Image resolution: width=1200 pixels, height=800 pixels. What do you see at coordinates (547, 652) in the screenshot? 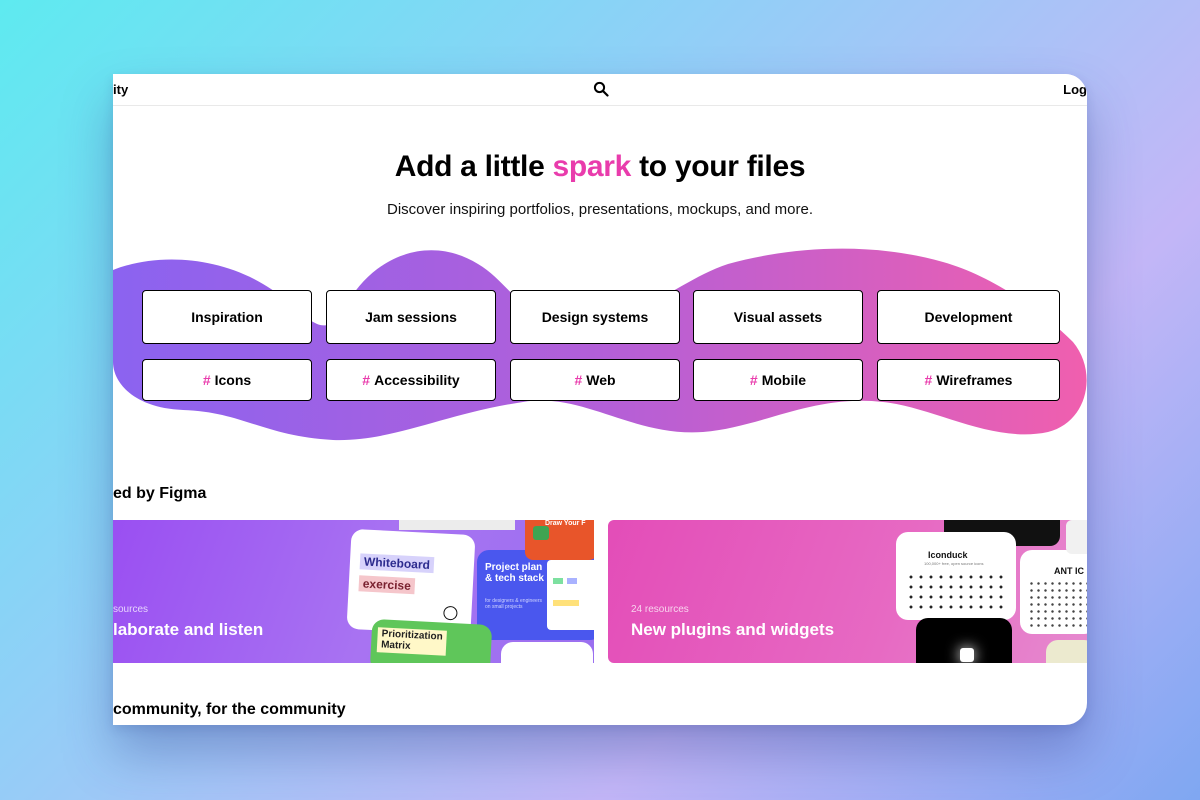
I see `thumb-small` at bounding box center [547, 652].